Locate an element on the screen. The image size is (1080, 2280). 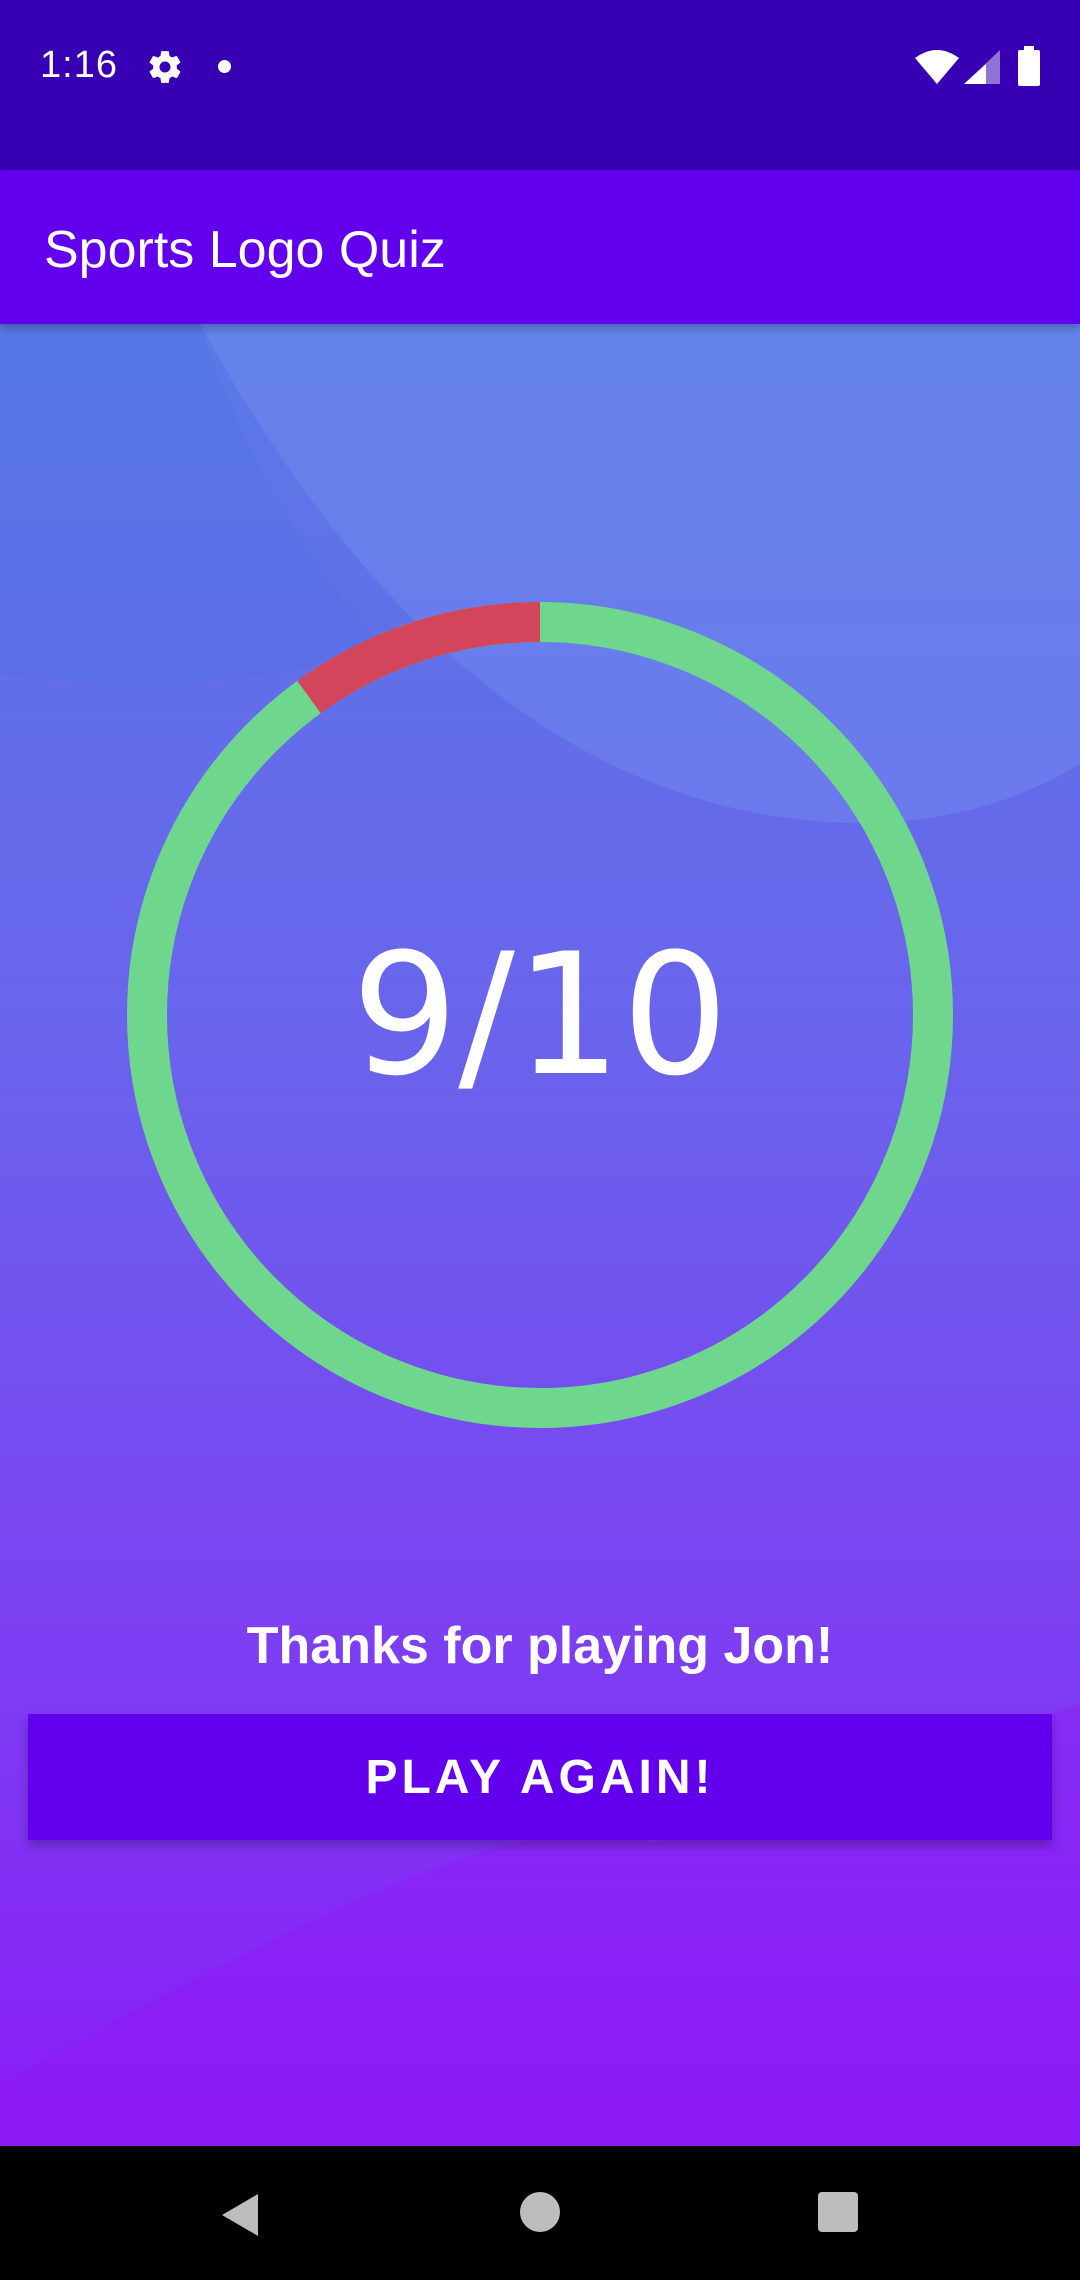
play-again-button: PLAY AGAIN! is located at coordinates (540, 1777).